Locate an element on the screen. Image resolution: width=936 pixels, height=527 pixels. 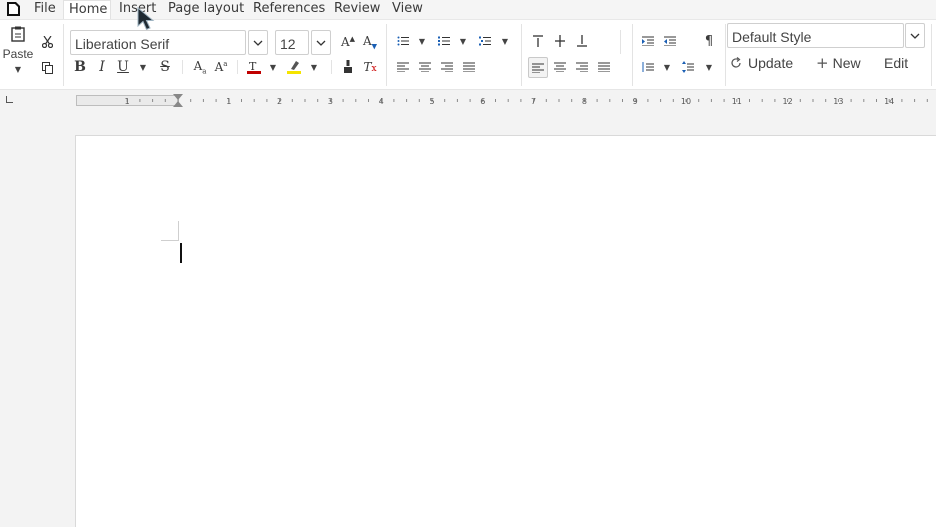
superscript-button: Aa is located at coordinates (221, 67).